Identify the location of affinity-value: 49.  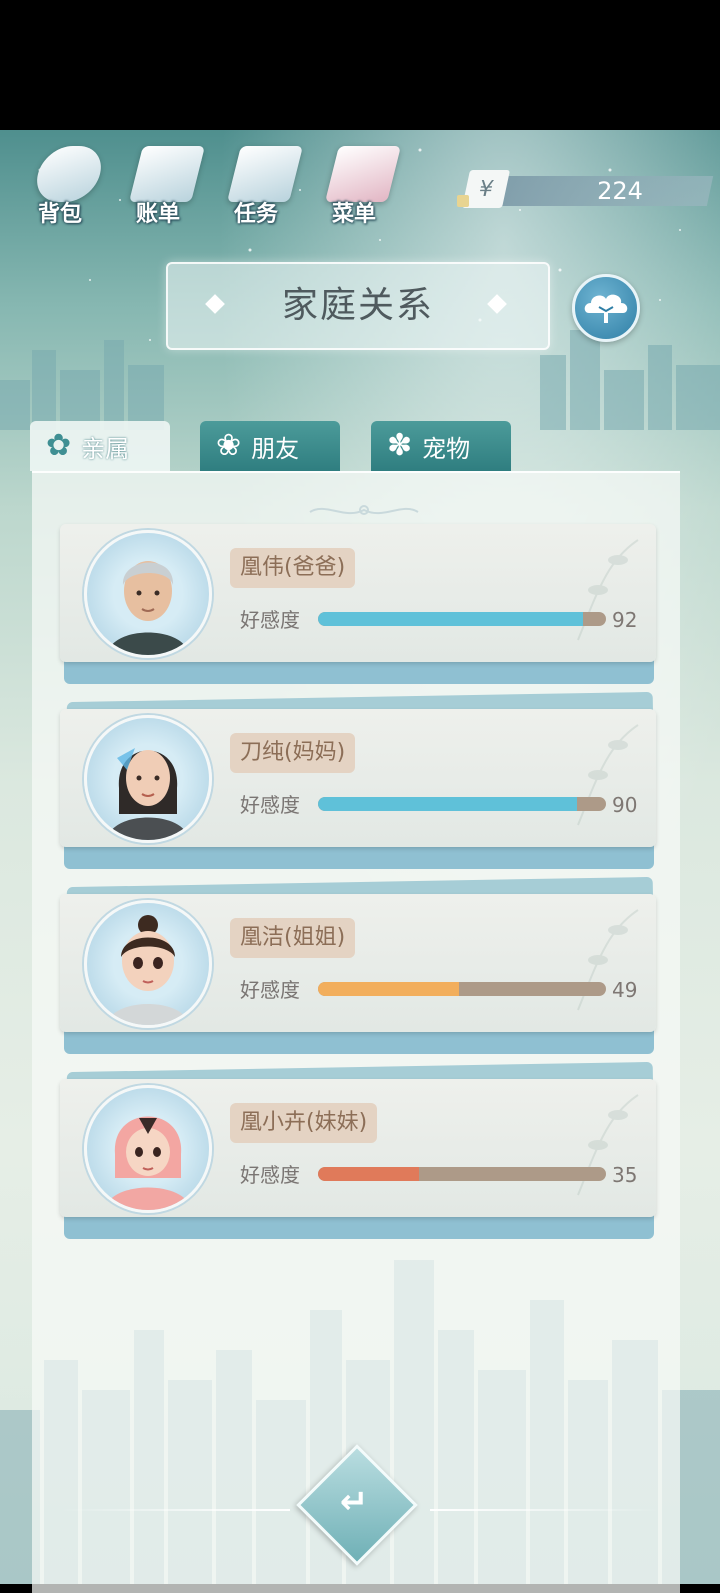
(625, 990).